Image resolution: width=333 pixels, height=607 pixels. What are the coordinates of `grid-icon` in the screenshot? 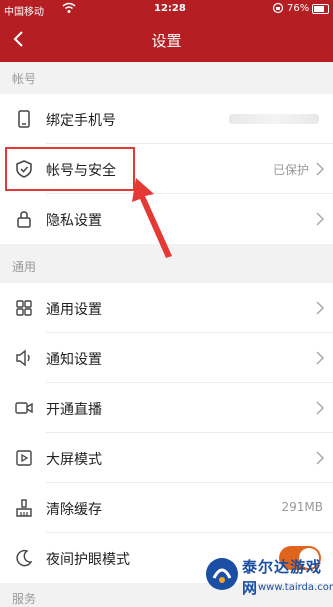 It's located at (24, 308).